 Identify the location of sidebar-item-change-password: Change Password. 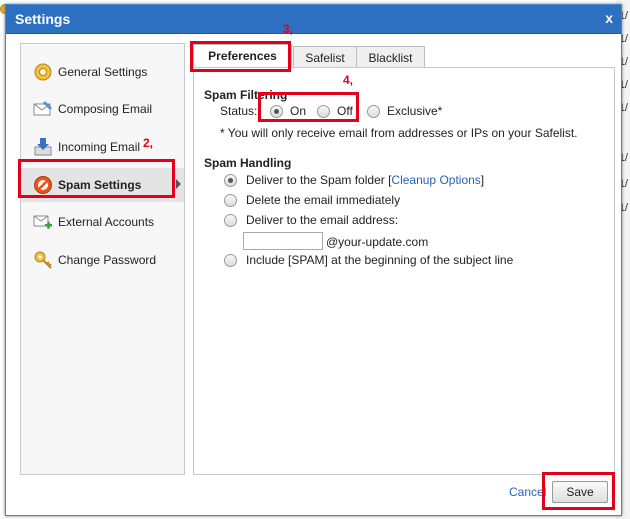
(102, 260).